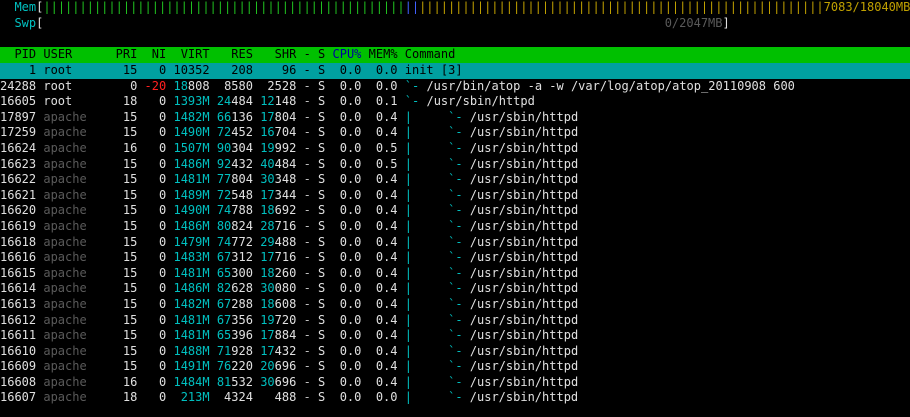 This screenshot has width=910, height=417. What do you see at coordinates (18, 257) in the screenshot?
I see `pid-cell: 16616` at bounding box center [18, 257].